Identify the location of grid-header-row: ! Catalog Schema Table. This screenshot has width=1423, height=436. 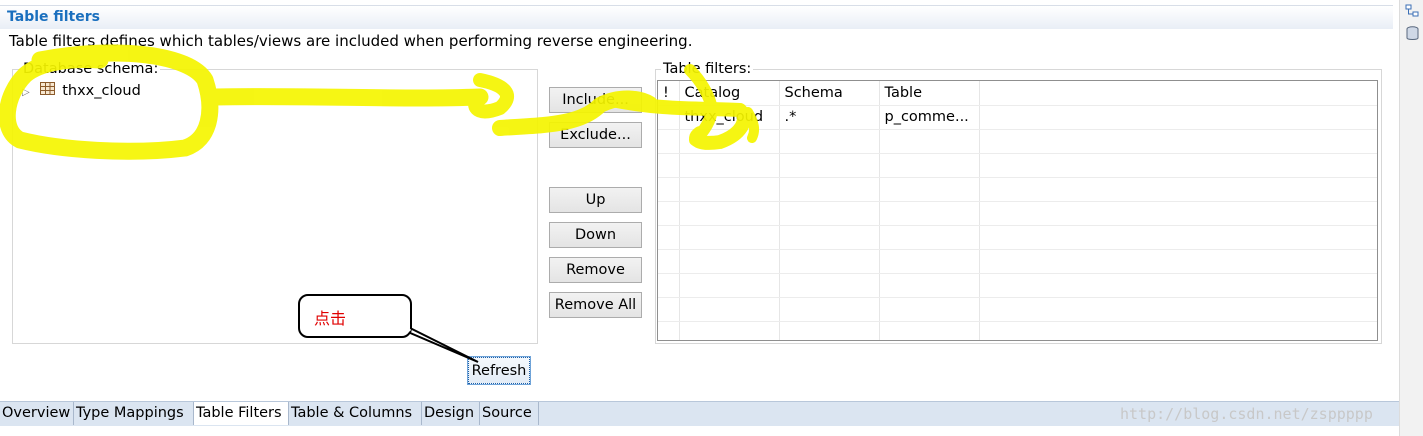
(1017, 93).